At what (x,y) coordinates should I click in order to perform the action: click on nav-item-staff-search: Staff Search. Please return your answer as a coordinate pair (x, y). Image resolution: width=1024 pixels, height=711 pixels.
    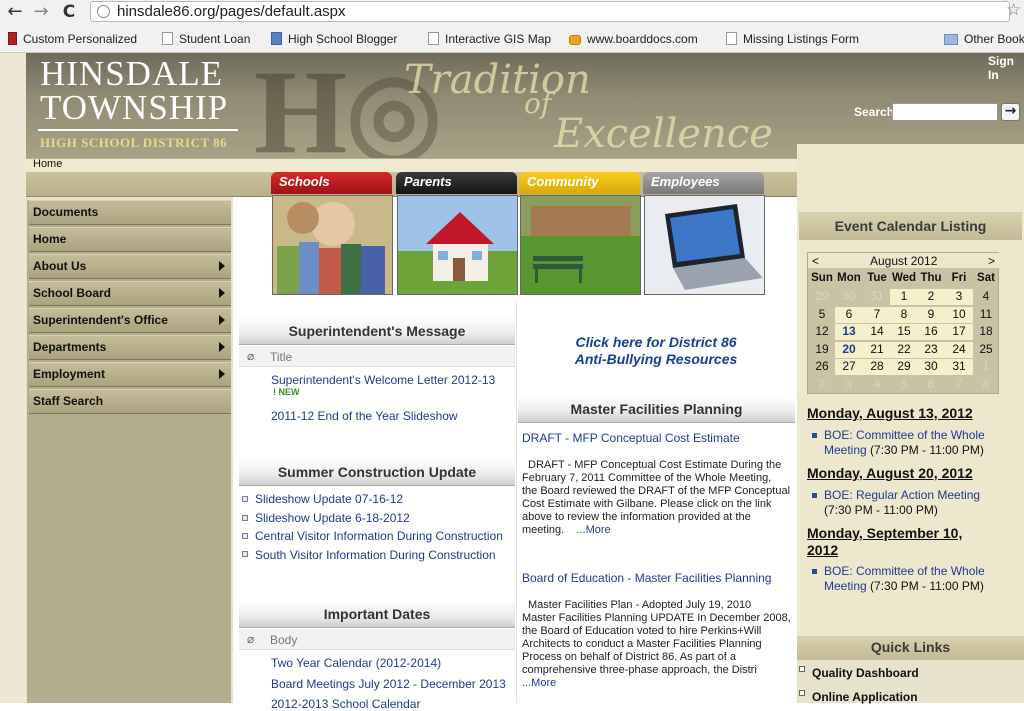
    Looking at the image, I should click on (130, 401).